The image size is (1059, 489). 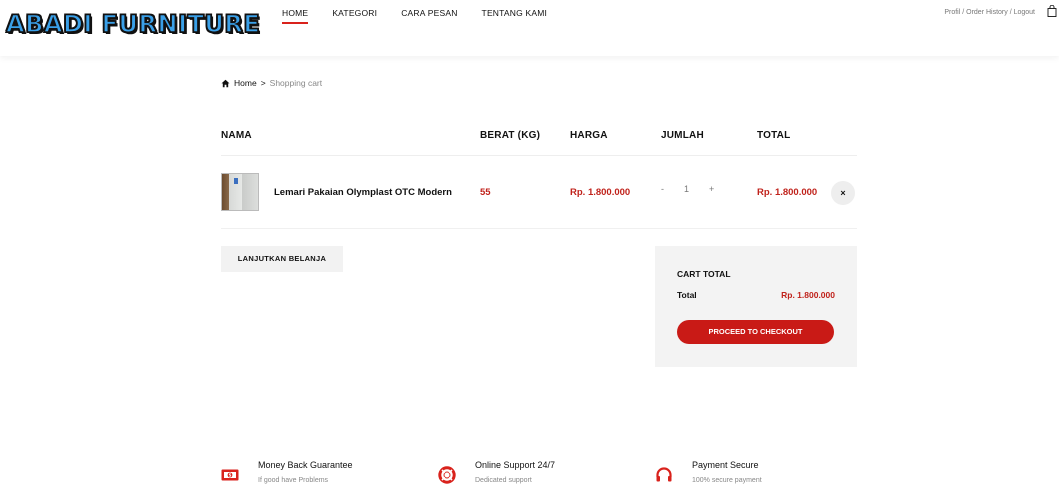 What do you see at coordinates (240, 192) in the screenshot?
I see `product-thumbnail` at bounding box center [240, 192].